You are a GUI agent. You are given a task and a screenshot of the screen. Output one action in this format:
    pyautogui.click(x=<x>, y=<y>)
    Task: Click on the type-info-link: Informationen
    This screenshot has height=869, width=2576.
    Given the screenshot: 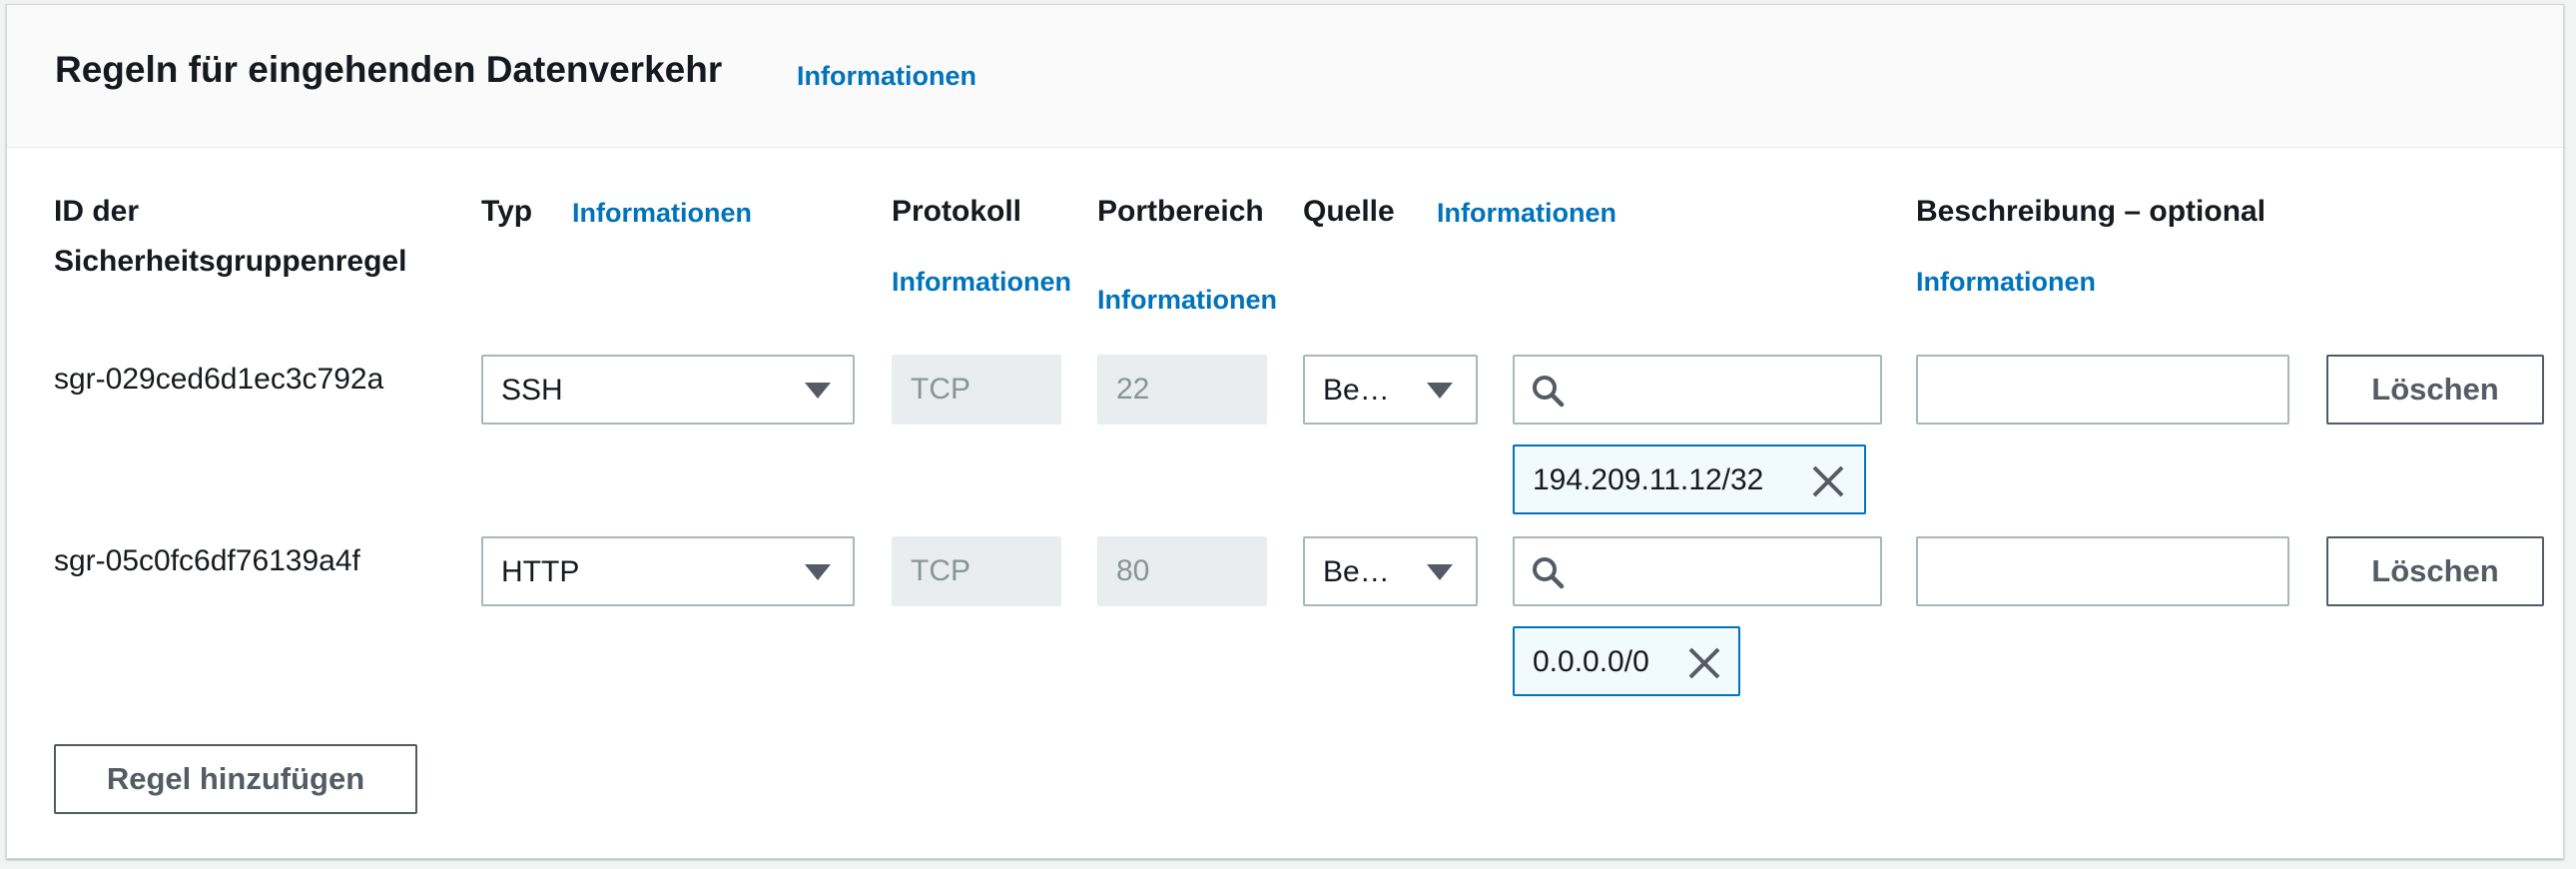 What is the action you would take?
    pyautogui.click(x=662, y=213)
    